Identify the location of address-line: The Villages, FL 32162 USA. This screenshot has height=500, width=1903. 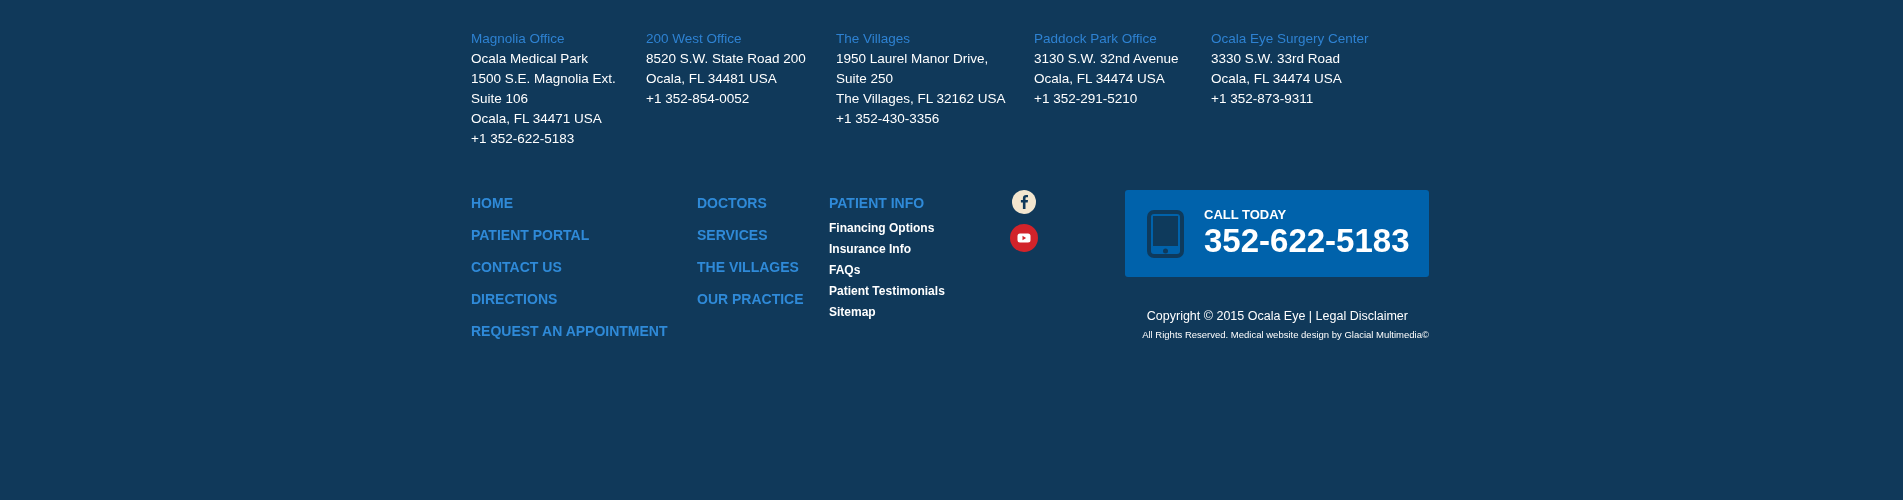
(921, 99).